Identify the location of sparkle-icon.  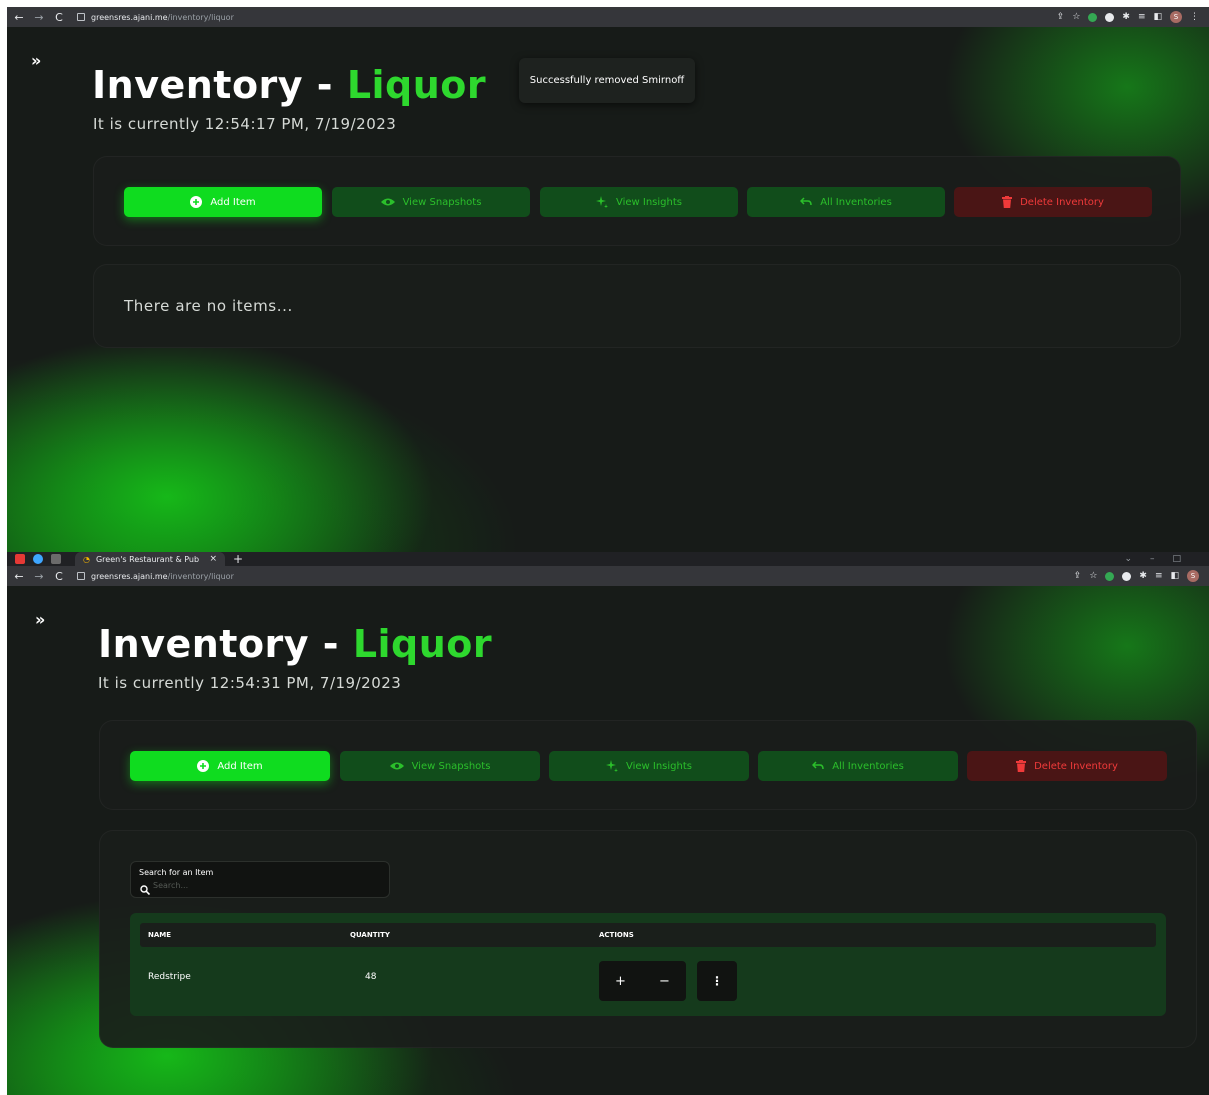
(611, 766).